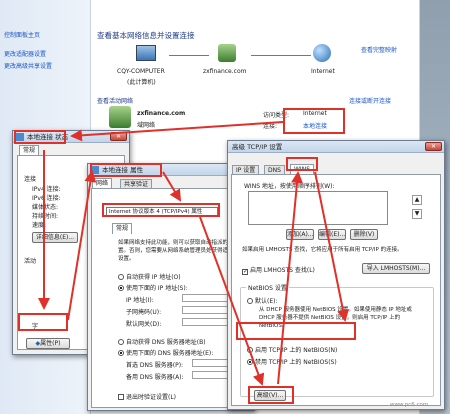 This screenshot has width=450, height=414. I want to click on nav-advanced-sharing-link: 更改高级共享设置, so click(28, 65).